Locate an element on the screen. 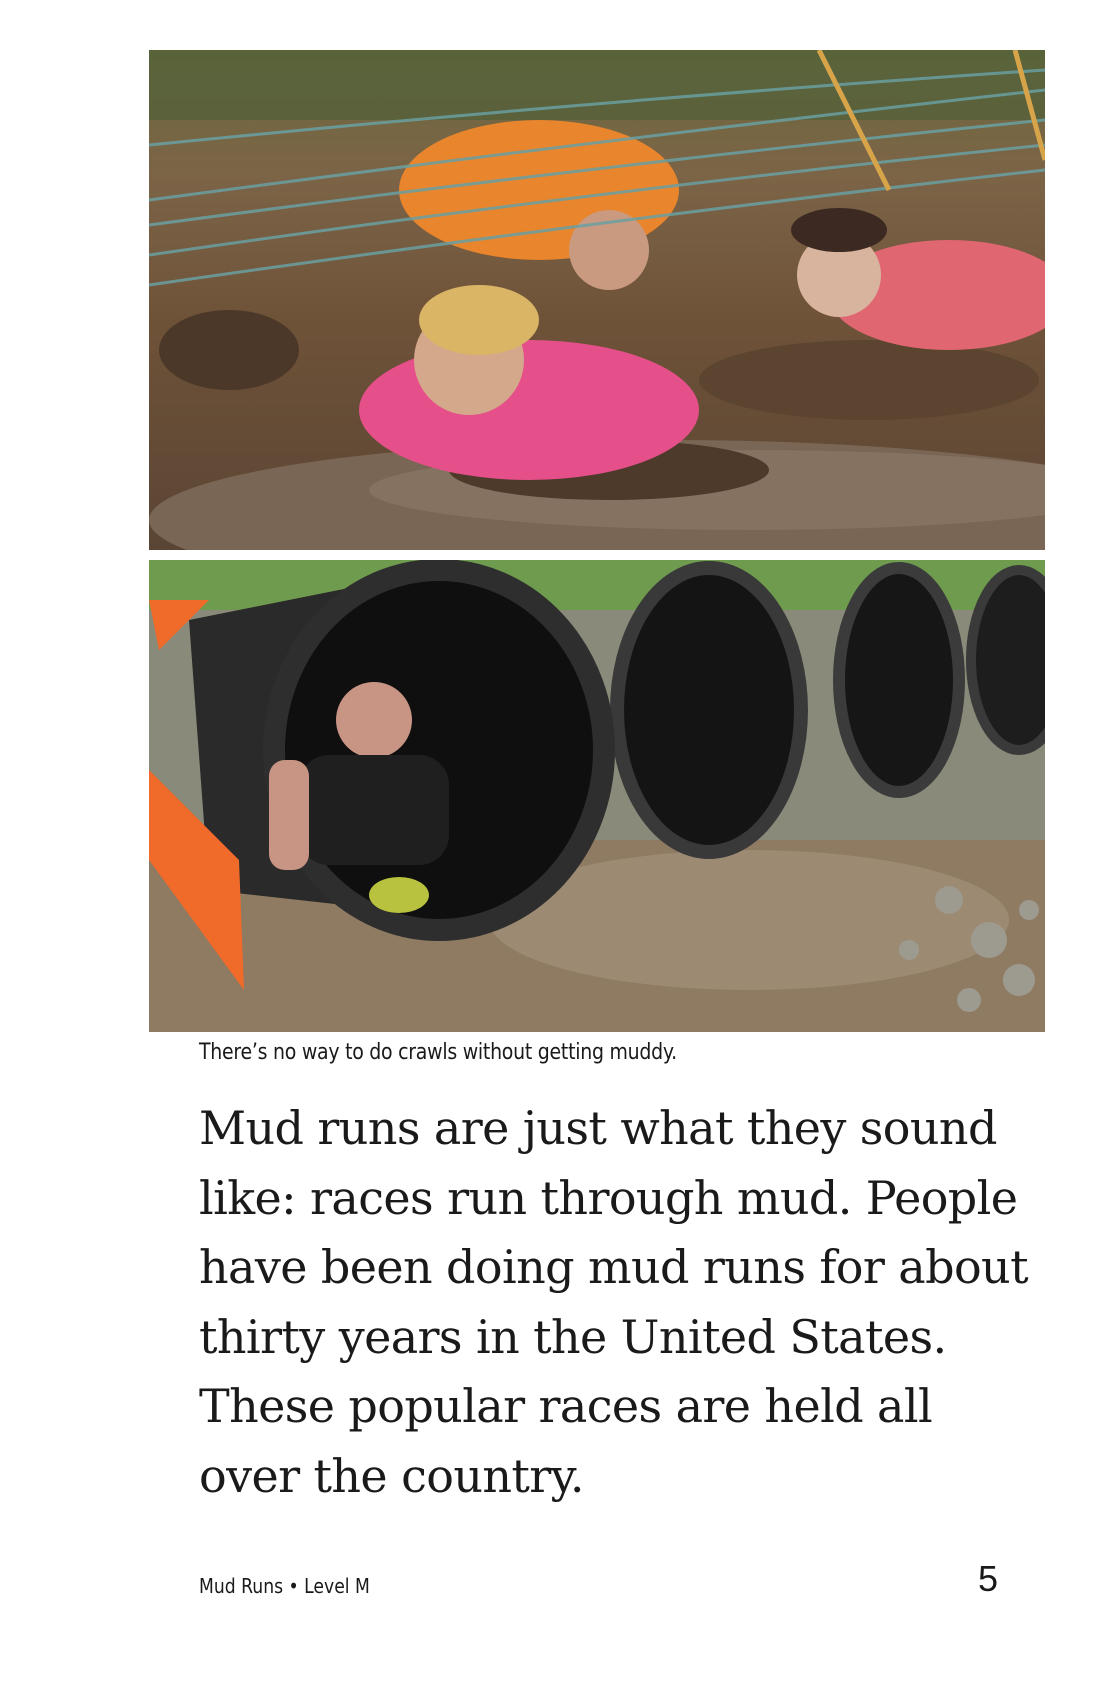 This screenshot has height=1700, width=1100. footer-book-title: Mud Runs • Level M is located at coordinates (284, 1586).